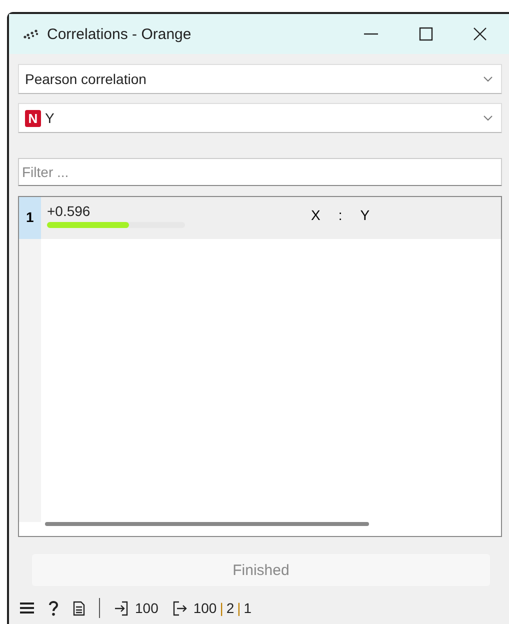  What do you see at coordinates (260, 118) in the screenshot?
I see `feature-dropdown: N Y` at bounding box center [260, 118].